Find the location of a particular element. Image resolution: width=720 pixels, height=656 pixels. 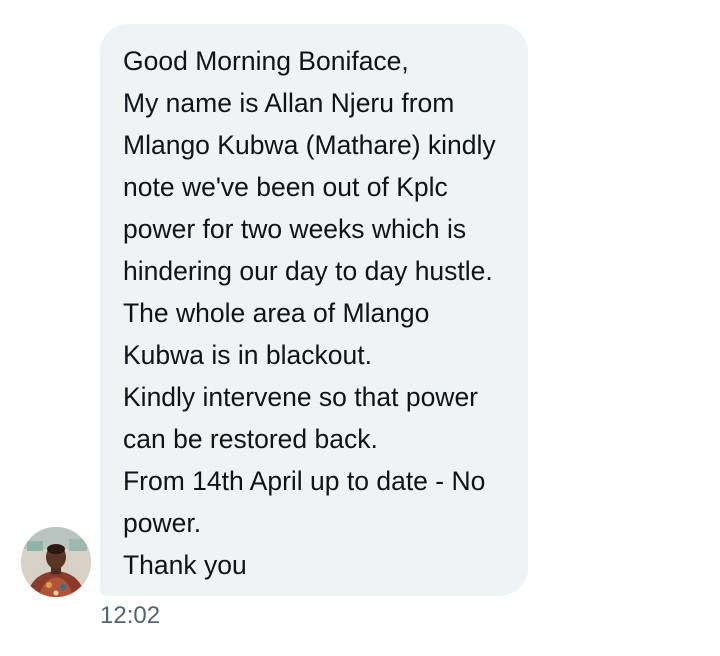

message-line: From 14th April up to date - No is located at coordinates (304, 481).